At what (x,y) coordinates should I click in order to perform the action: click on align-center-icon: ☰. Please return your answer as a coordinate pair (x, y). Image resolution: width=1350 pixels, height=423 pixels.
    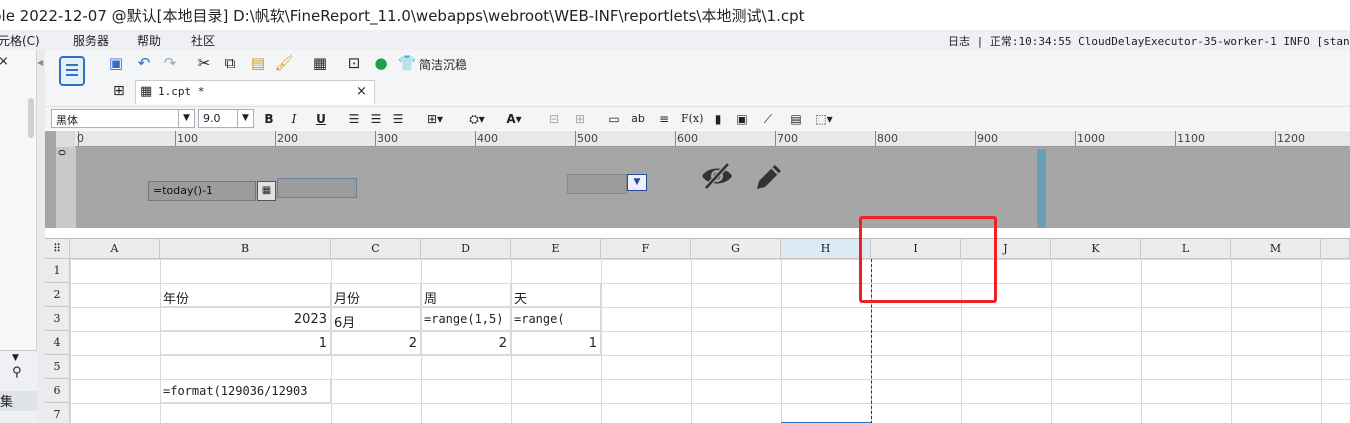
    Looking at the image, I should click on (376, 119).